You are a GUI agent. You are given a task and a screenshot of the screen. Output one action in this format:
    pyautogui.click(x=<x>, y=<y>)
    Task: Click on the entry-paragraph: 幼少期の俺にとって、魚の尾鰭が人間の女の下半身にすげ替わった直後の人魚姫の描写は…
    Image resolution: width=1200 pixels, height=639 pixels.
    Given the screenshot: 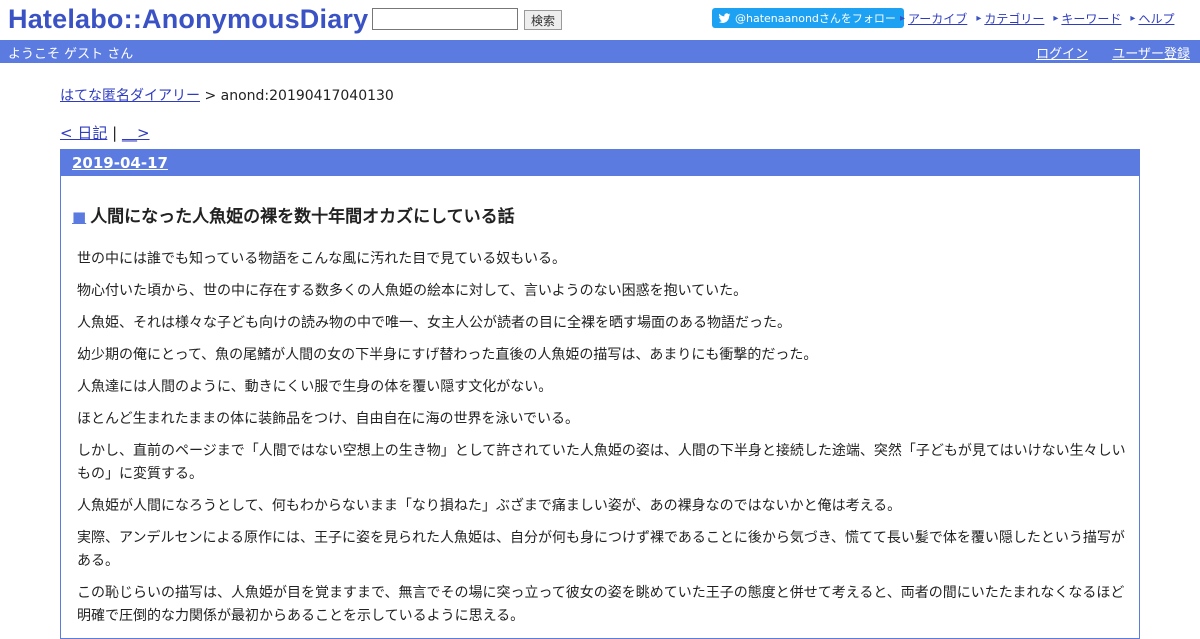 What is the action you would take?
    pyautogui.click(x=447, y=355)
    